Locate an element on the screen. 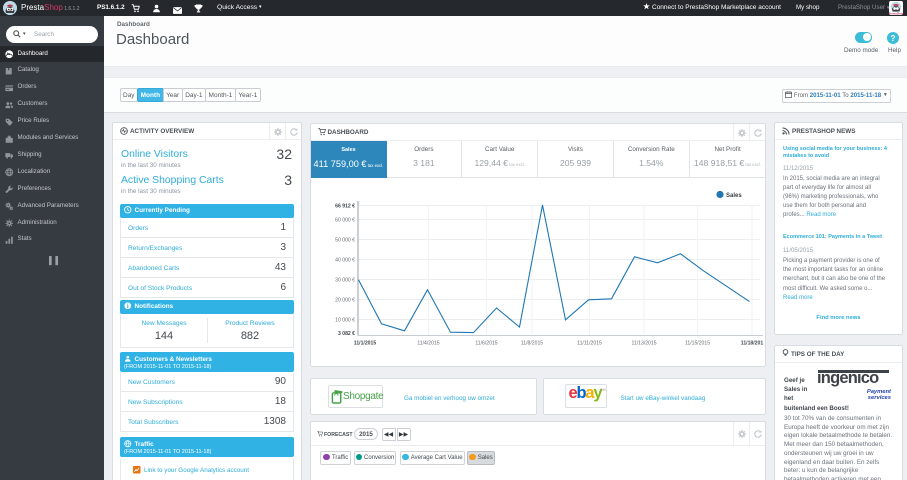  svg-text: 11/8/2015 is located at coordinates (531, 343).